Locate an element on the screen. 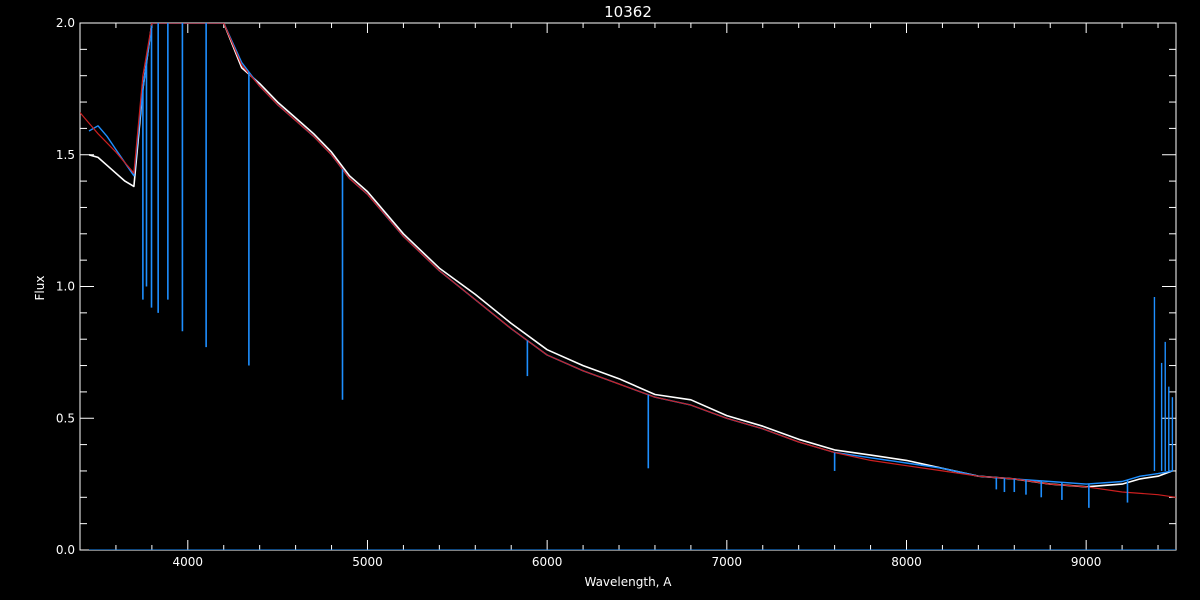  x-tick-label: 5000 is located at coordinates (367, 562).